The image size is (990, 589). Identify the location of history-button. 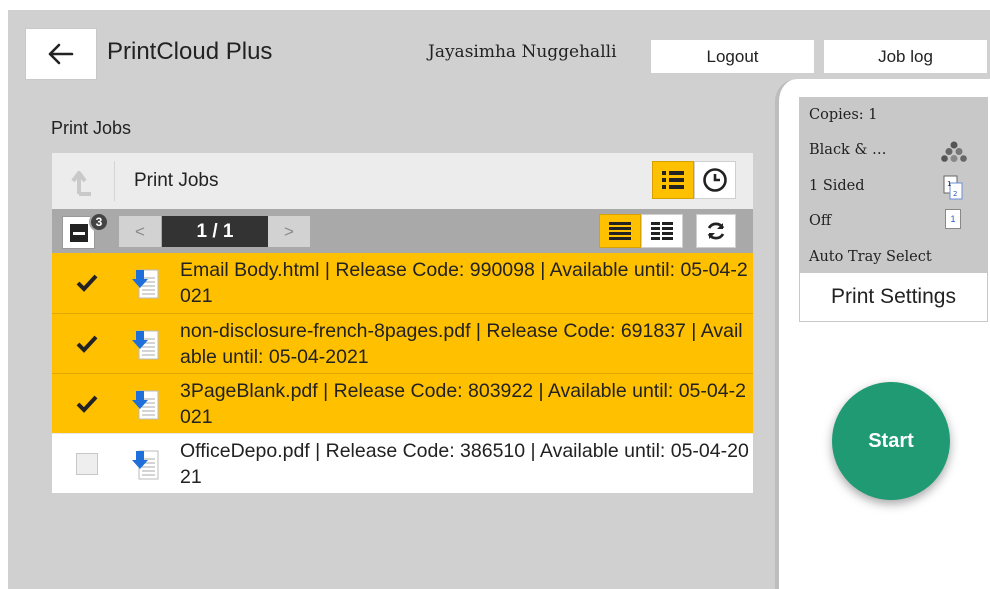
(715, 180).